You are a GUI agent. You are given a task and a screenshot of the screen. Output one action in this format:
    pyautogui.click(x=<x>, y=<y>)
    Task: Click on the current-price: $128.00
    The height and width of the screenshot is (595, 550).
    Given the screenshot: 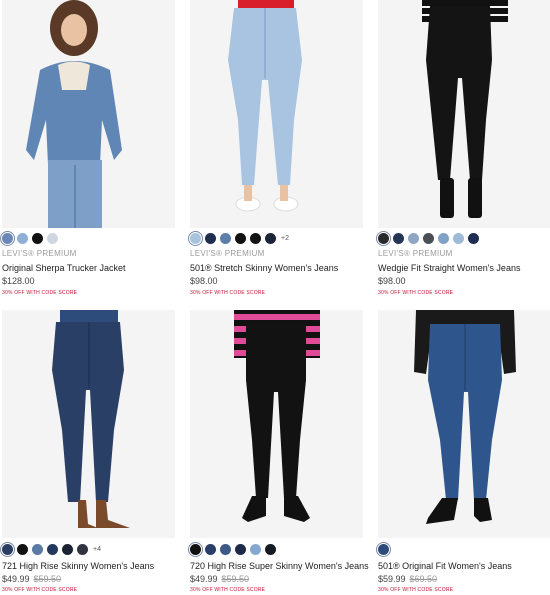 What is the action you would take?
    pyautogui.click(x=18, y=281)
    